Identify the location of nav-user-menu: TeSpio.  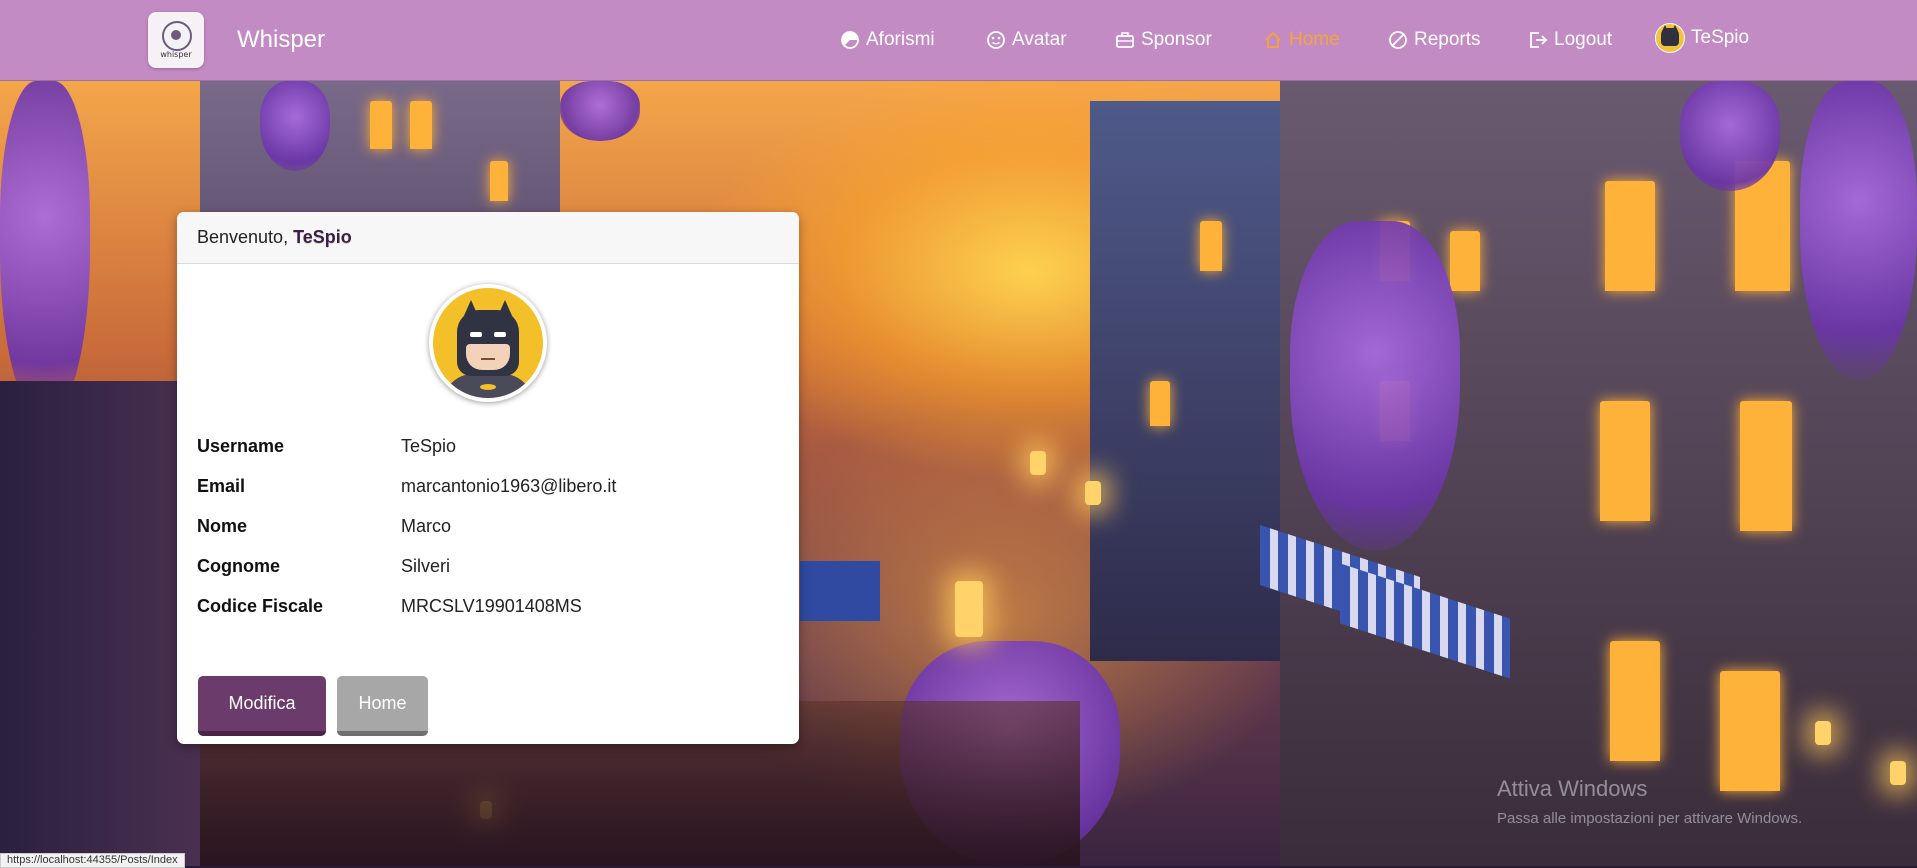
(1702, 38).